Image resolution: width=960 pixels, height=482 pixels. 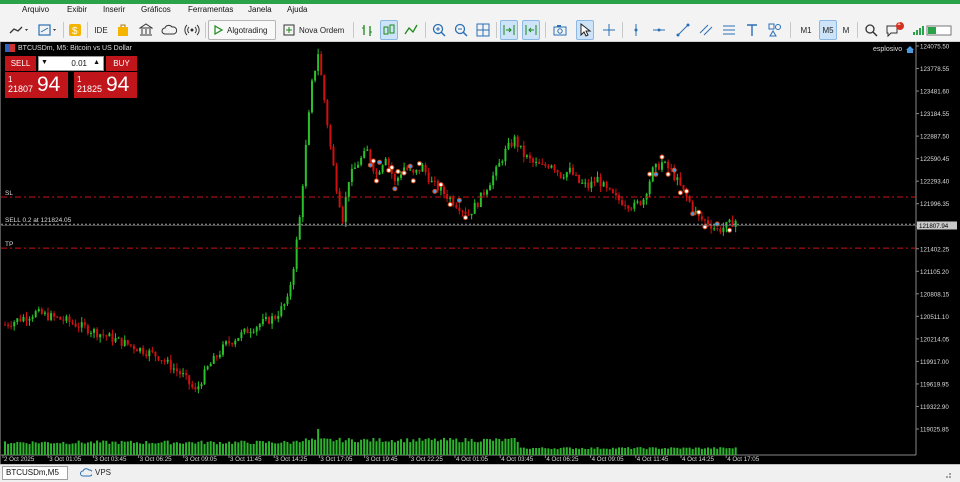 I want to click on strategy-tester-button, so click(x=123, y=30).